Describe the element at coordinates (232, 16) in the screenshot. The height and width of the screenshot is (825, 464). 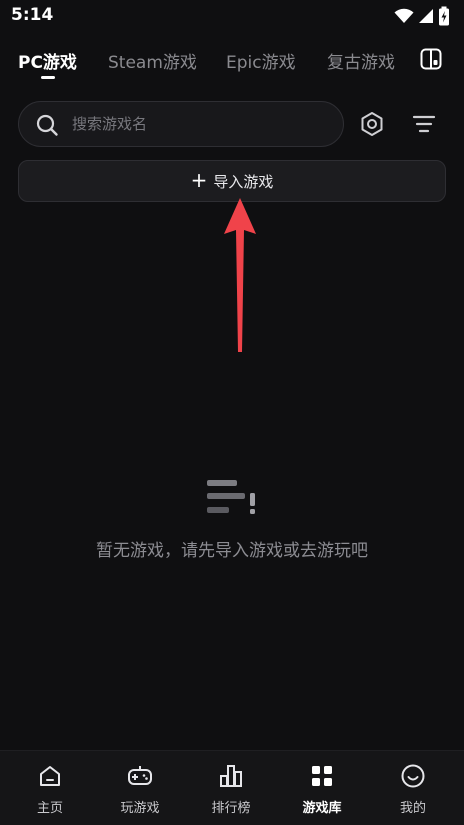
I see `status-bar: 5:14` at that location.